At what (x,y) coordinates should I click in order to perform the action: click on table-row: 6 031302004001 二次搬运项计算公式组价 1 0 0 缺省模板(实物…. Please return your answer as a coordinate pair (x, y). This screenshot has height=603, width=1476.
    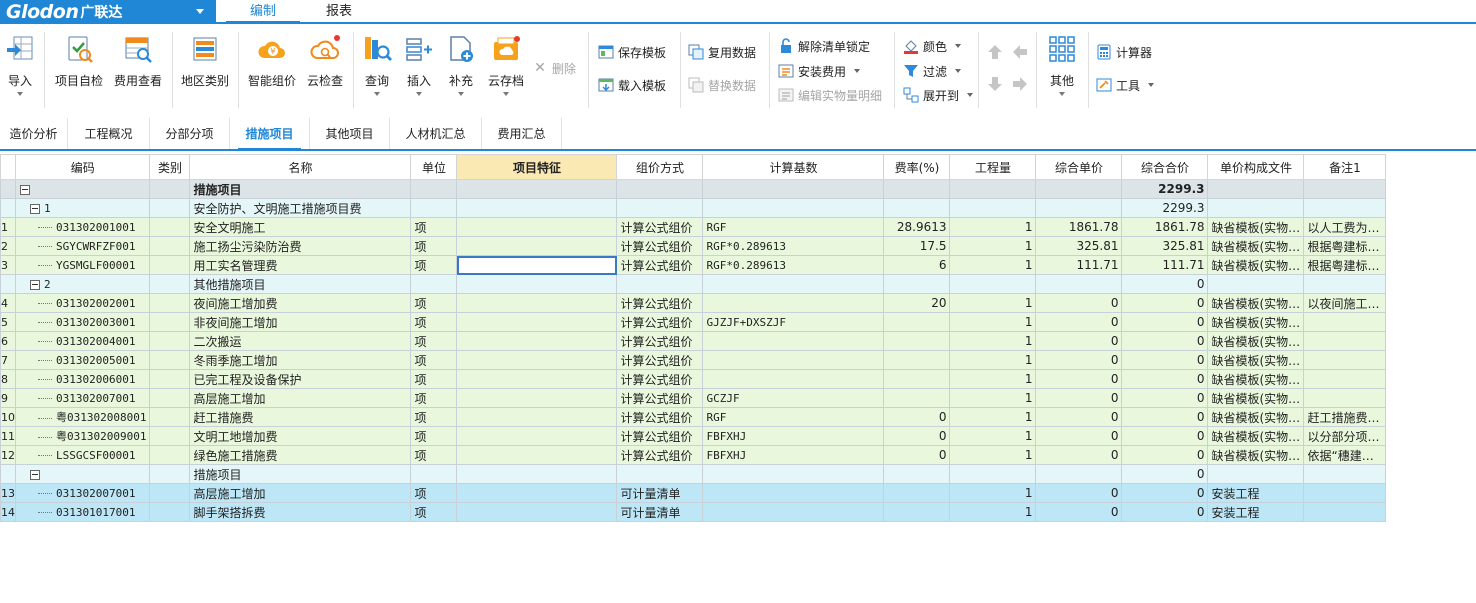
    Looking at the image, I should click on (693, 341).